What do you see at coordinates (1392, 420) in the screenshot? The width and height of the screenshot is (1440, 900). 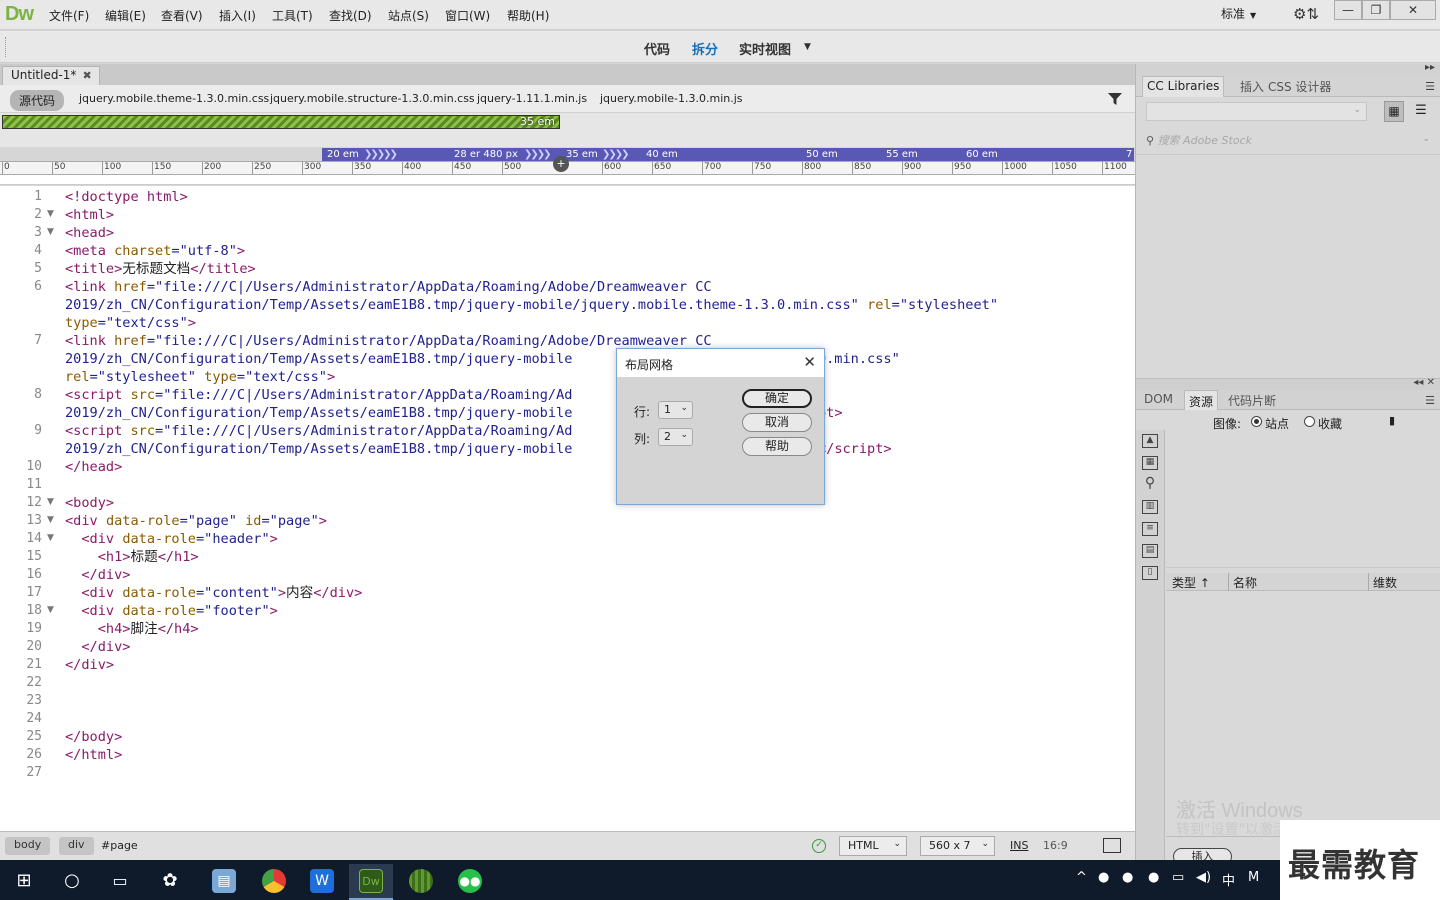 I see `bookmark-icon: ▮` at bounding box center [1392, 420].